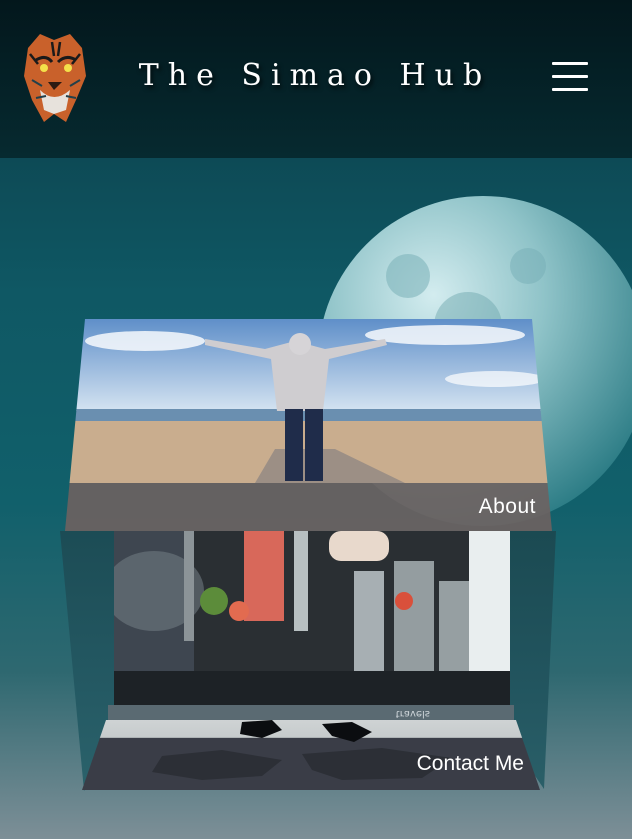 The image size is (632, 839). What do you see at coordinates (311, 713) in the screenshot?
I see `mirrored-caption-strip: travels` at bounding box center [311, 713].